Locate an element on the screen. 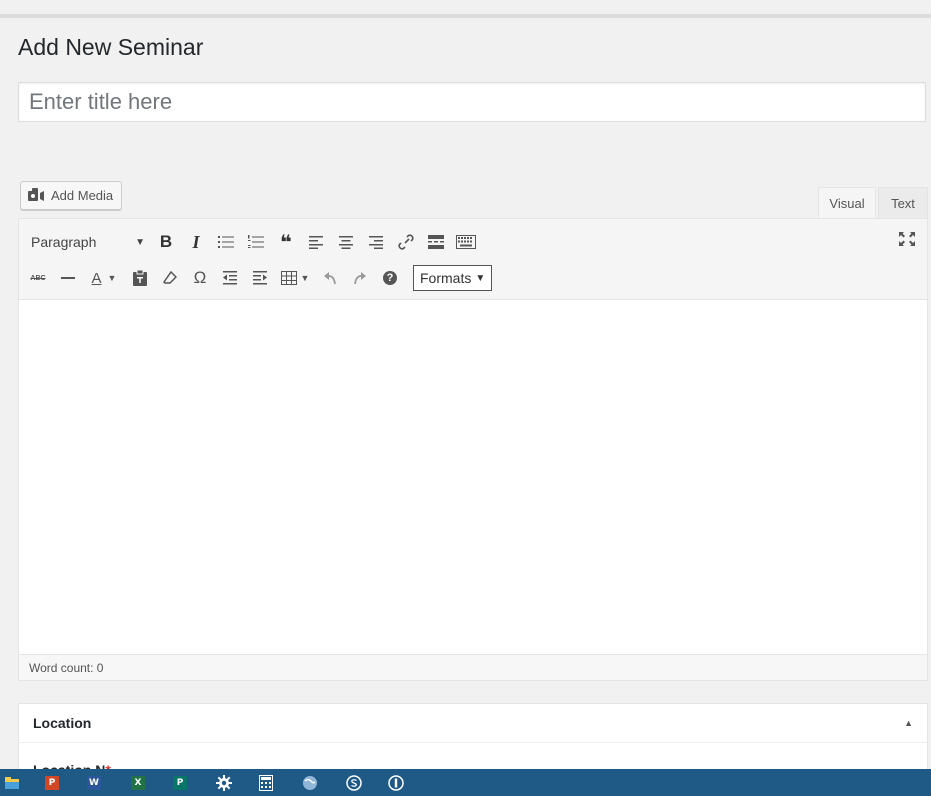  file-explorer-icon is located at coordinates (12, 783).